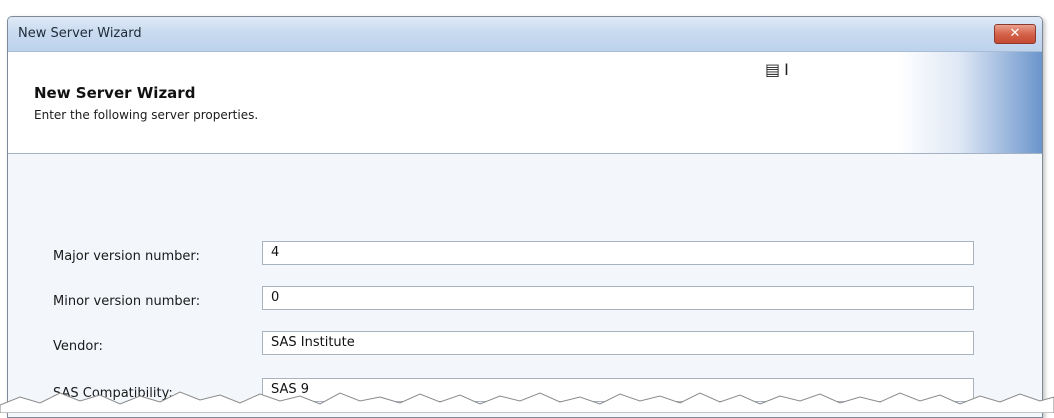 The width and height of the screenshot is (1054, 418). I want to click on vendor-label: Vendor:, so click(78, 346).